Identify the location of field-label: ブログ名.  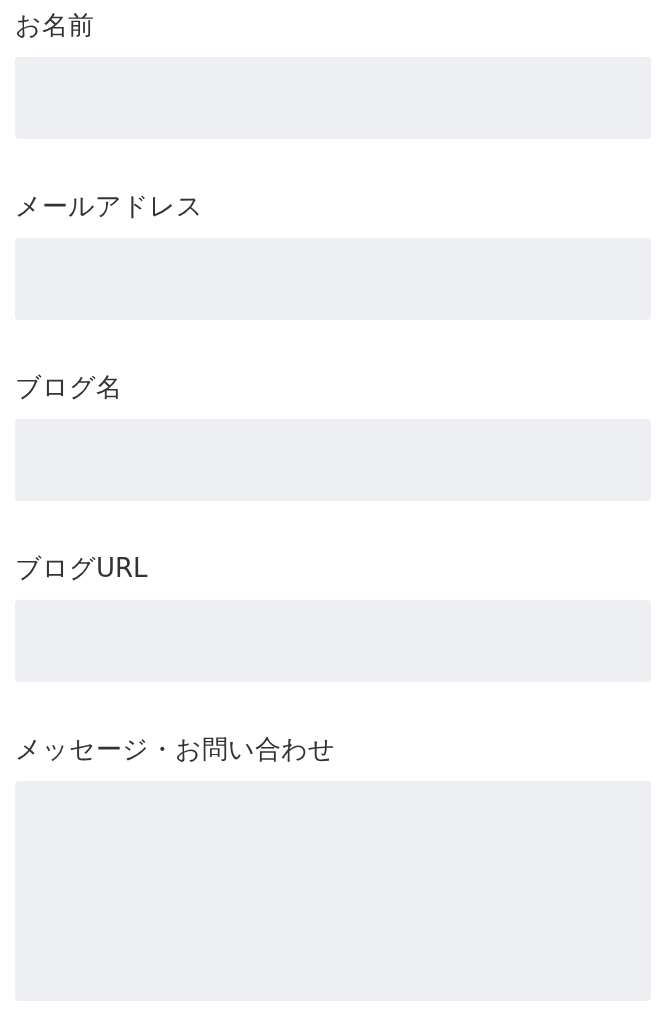
(68, 387).